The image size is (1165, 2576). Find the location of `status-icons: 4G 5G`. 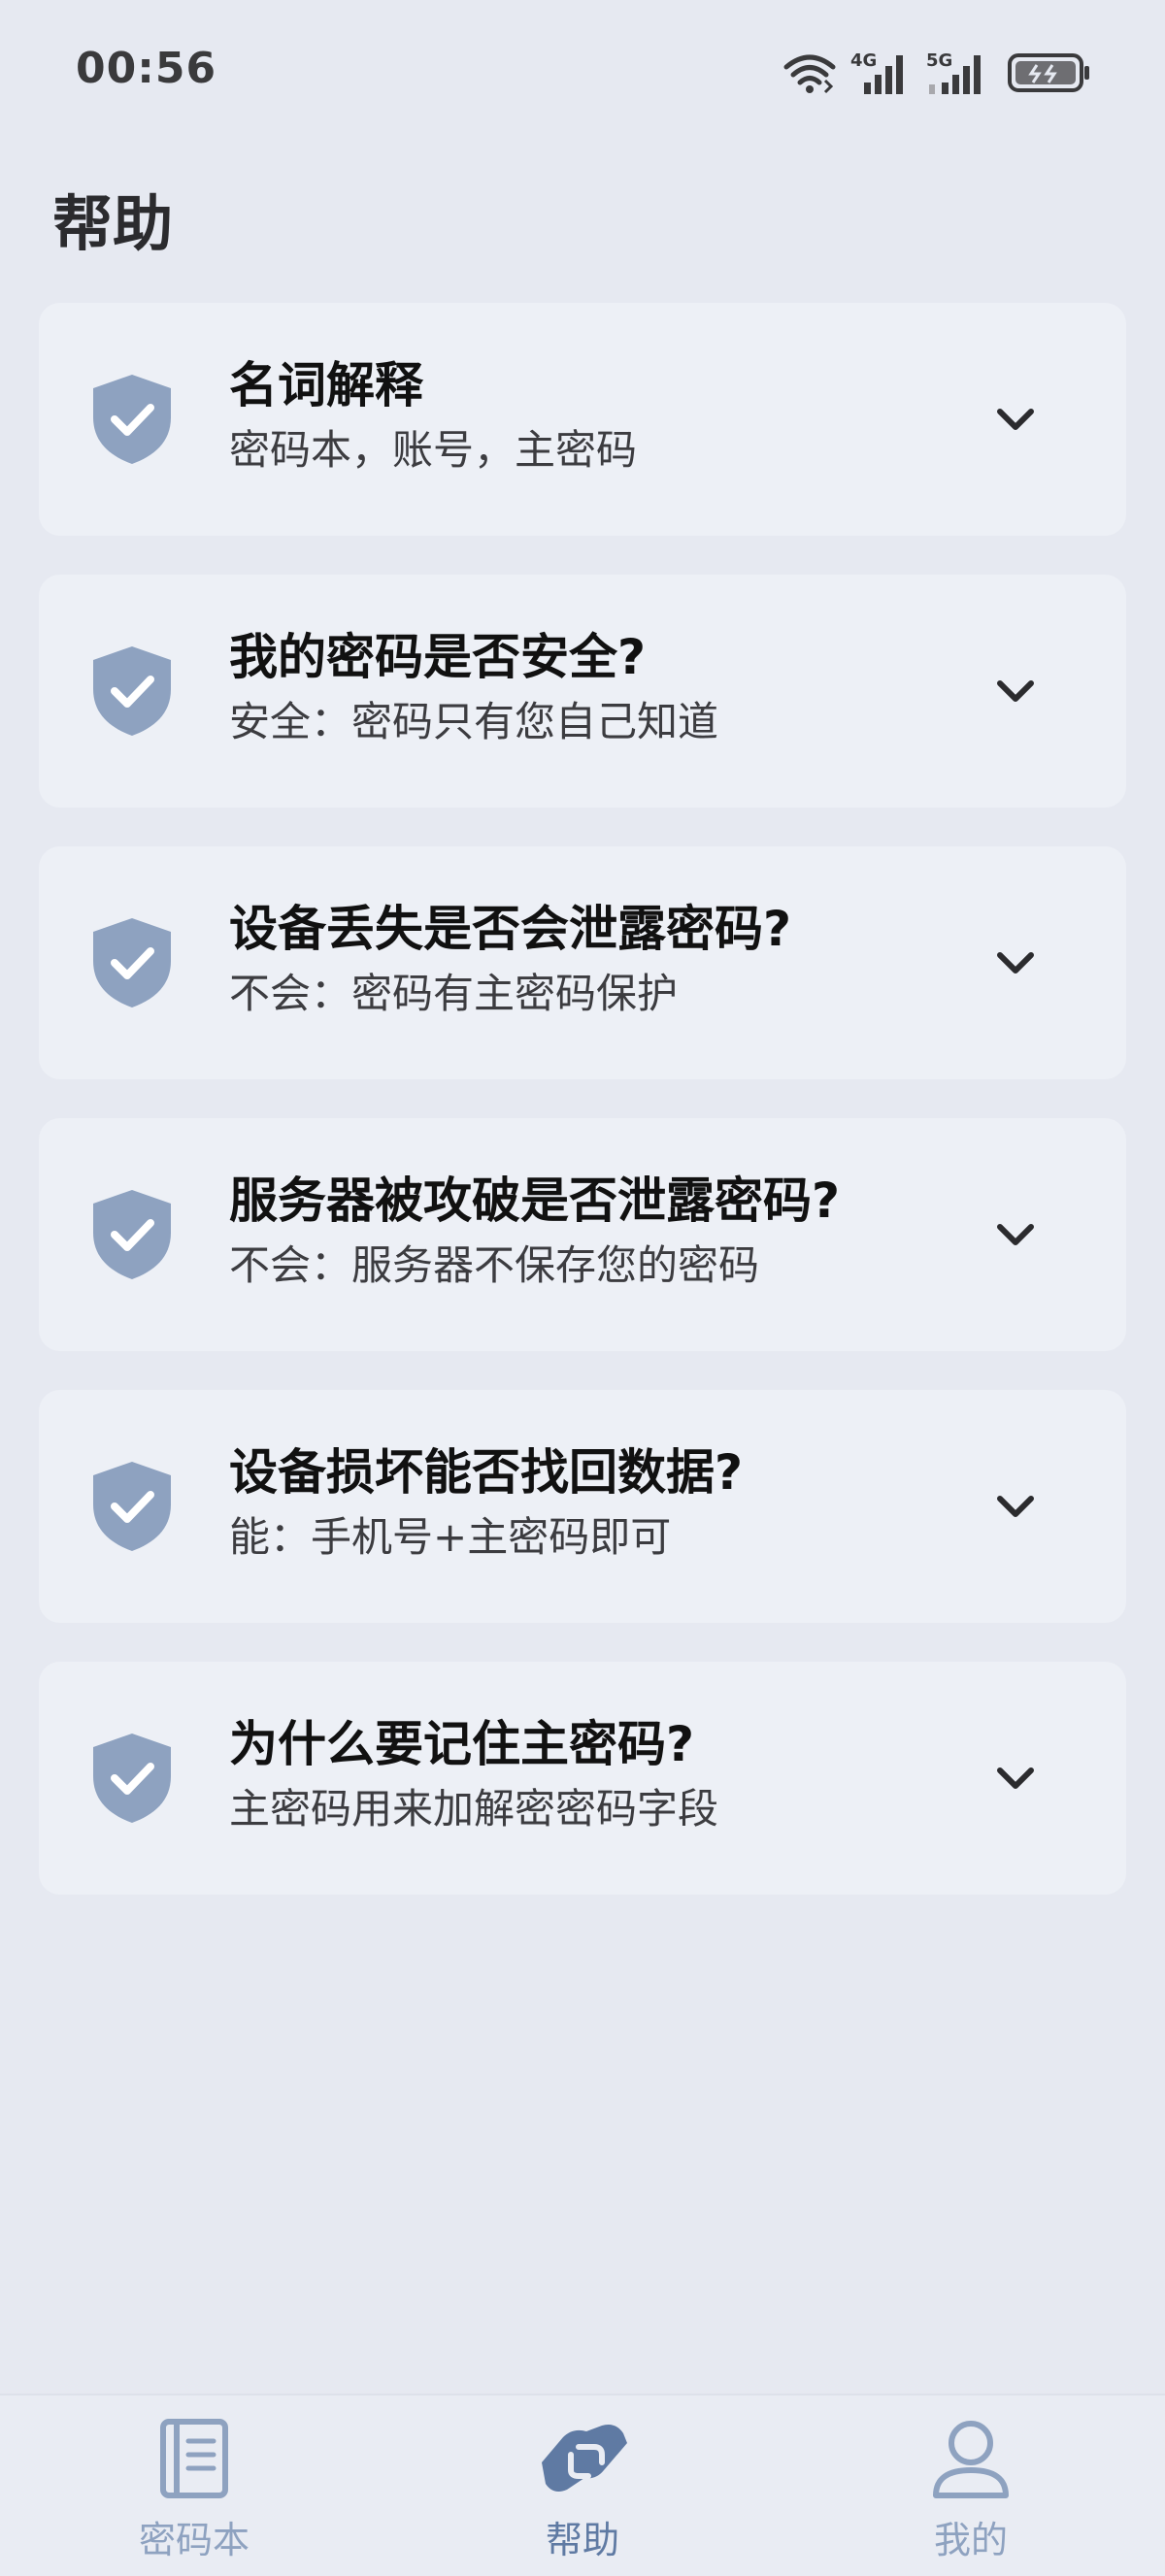

status-icons: 4G 5G is located at coordinates (936, 73).